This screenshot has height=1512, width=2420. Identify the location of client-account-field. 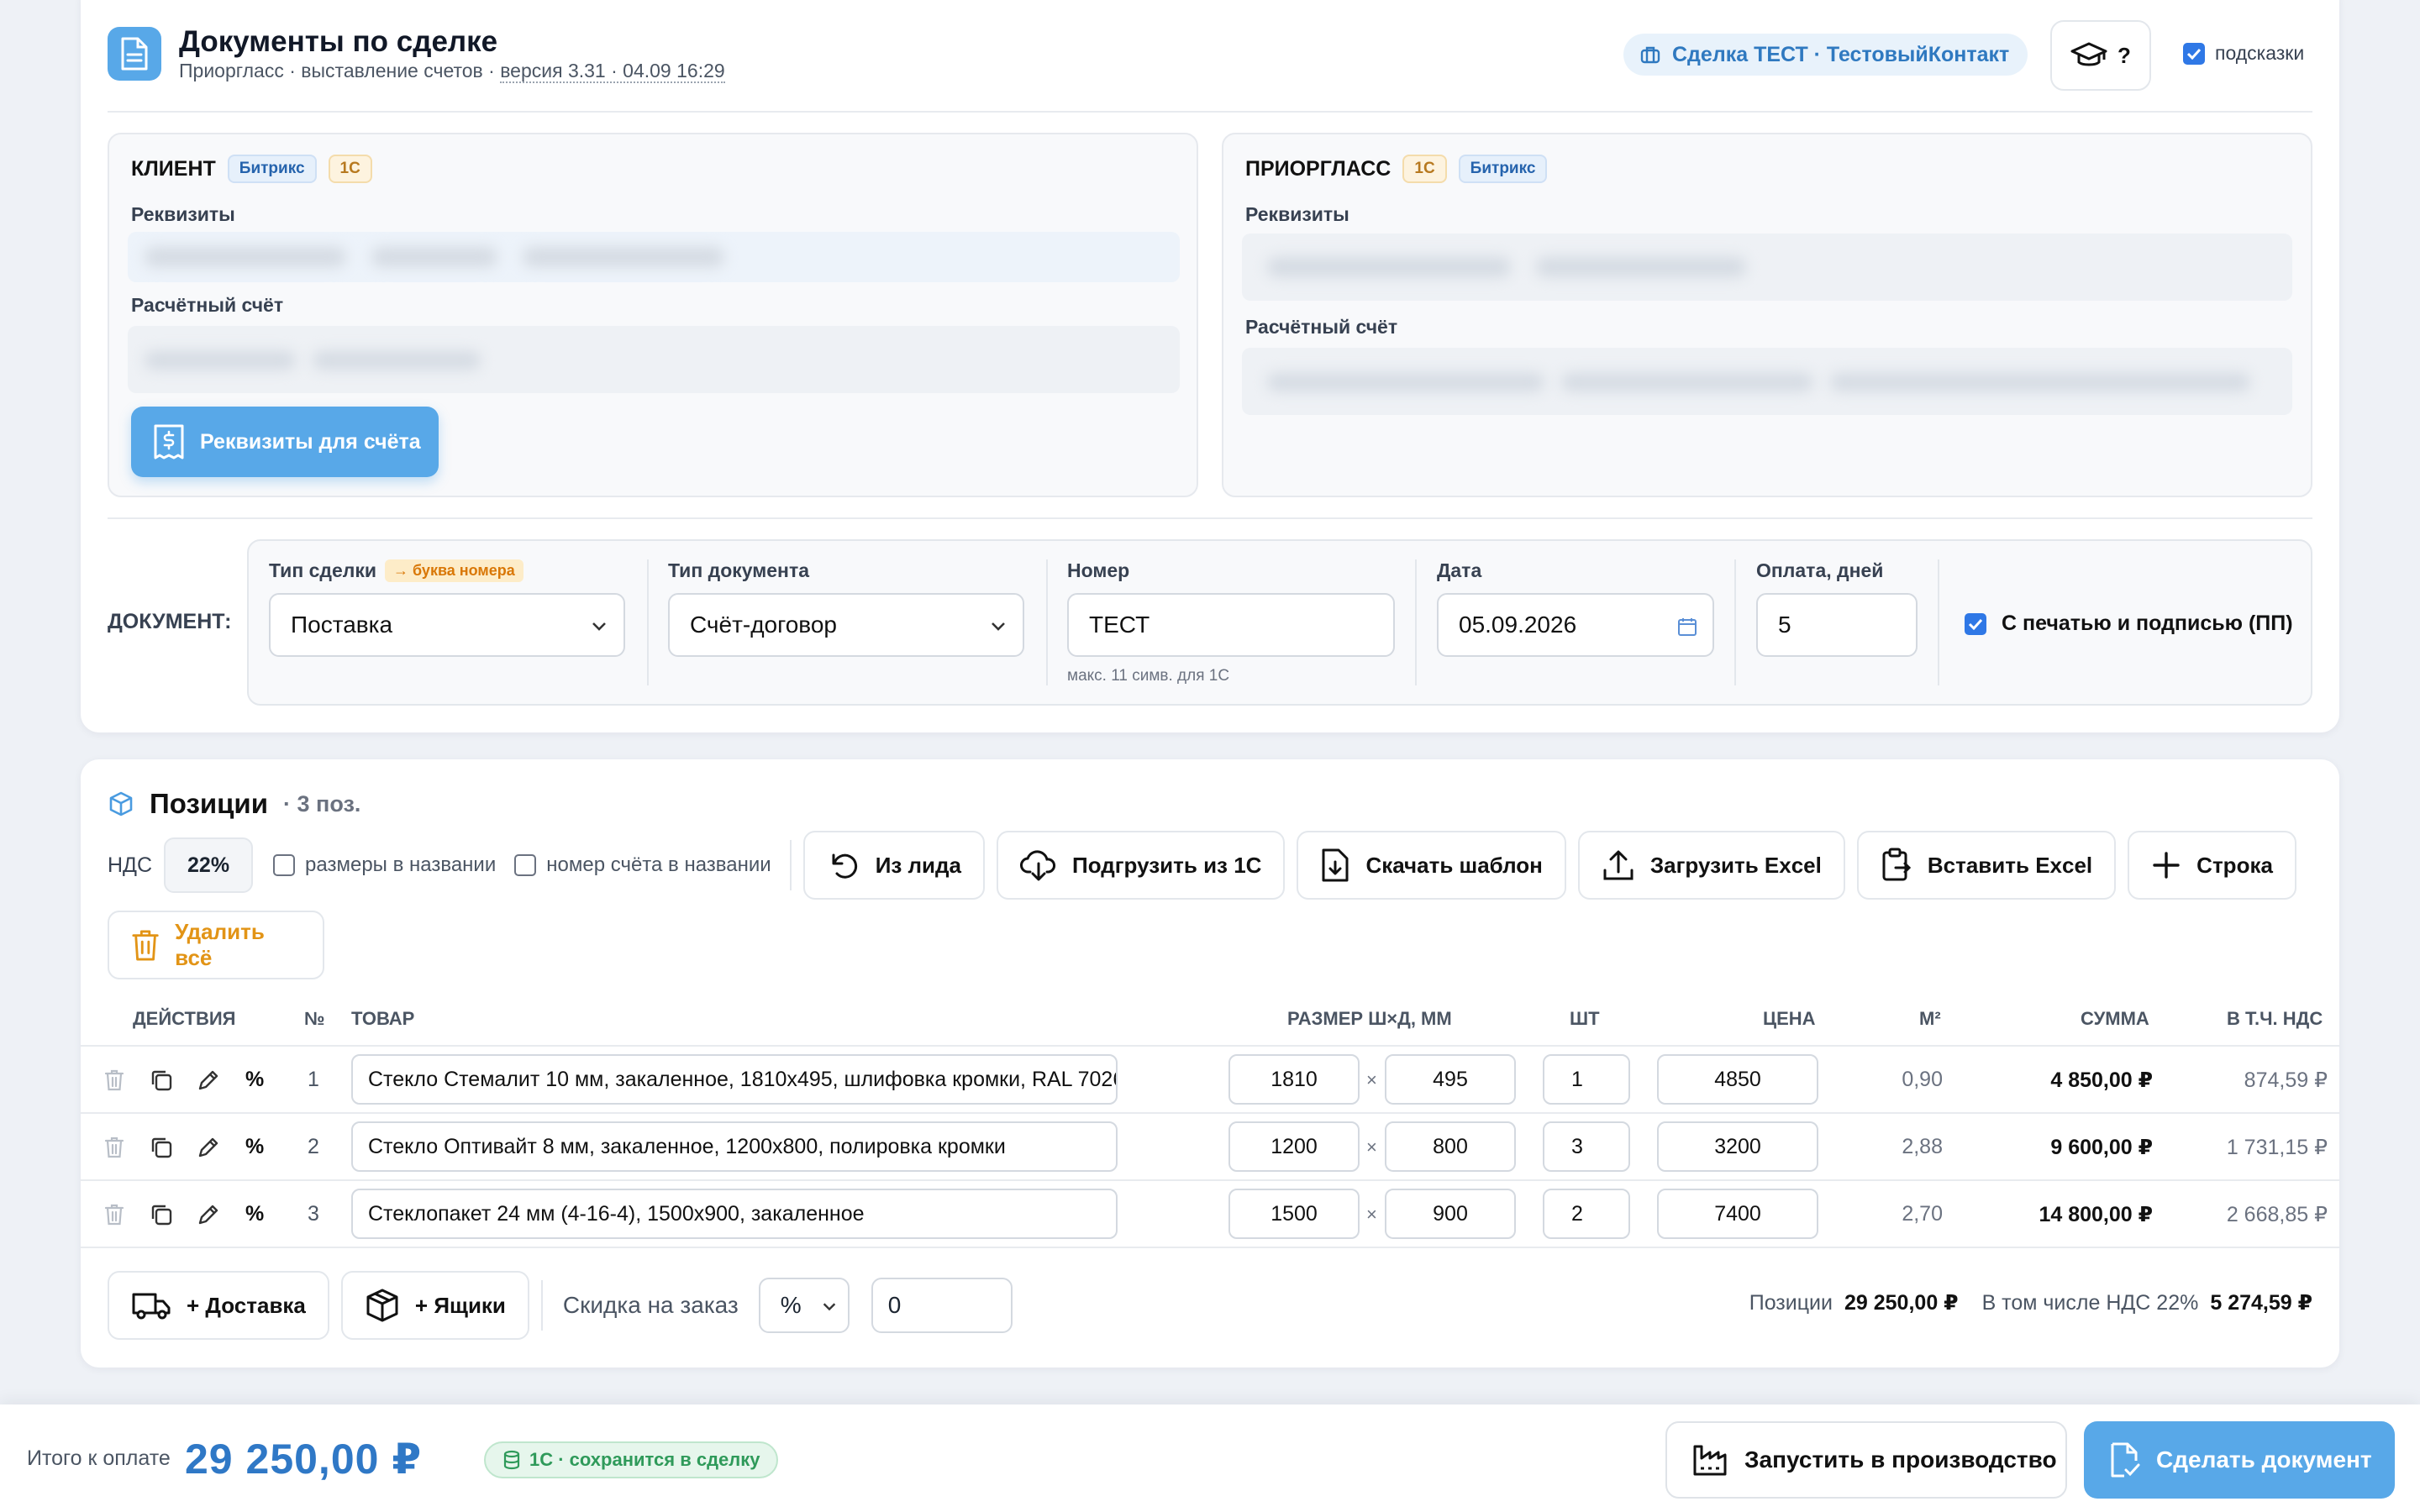
(654, 359).